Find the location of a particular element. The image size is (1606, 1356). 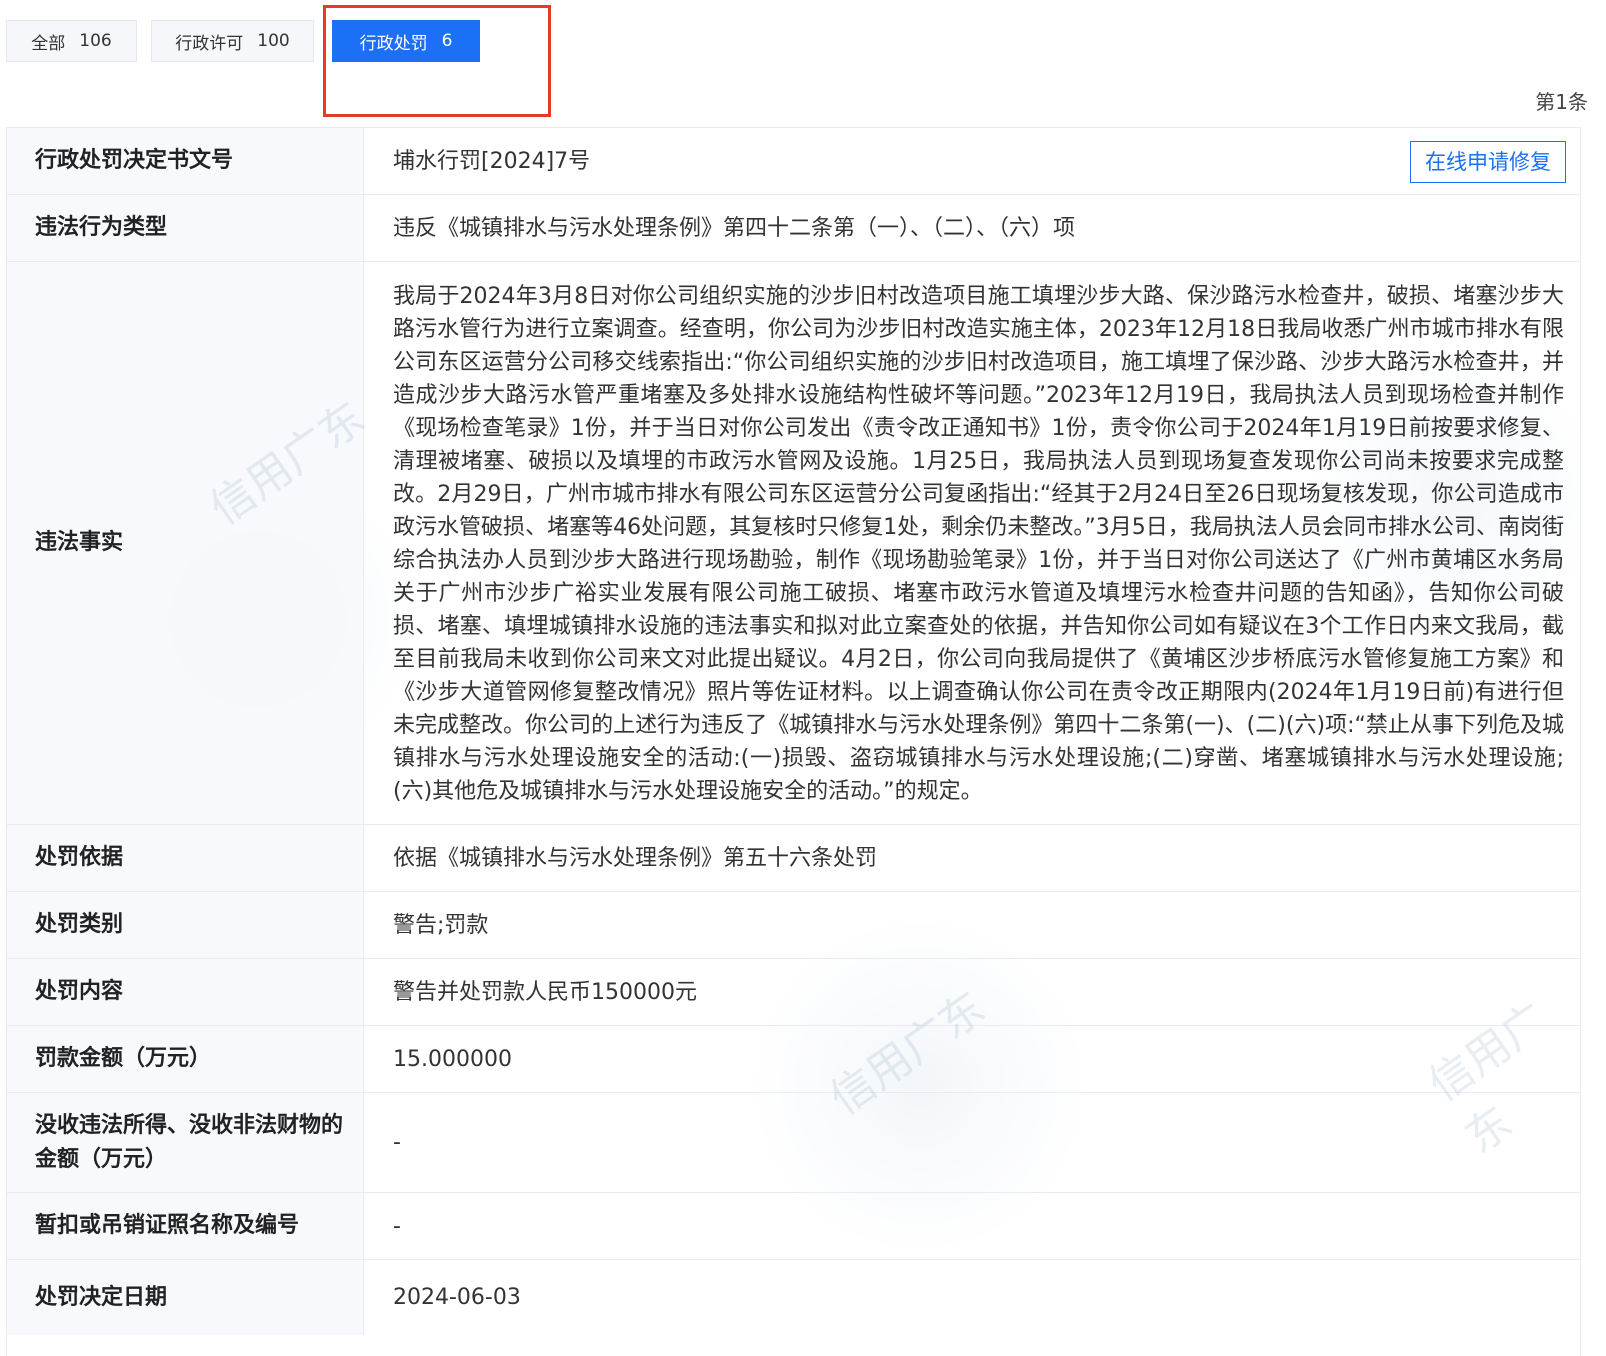

row-value: 埔水行罚[2024]7号 在线申请修复 is located at coordinates (972, 161).